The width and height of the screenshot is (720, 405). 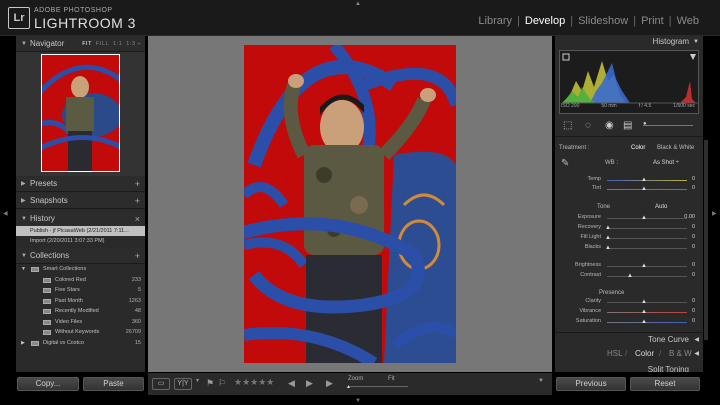 What do you see at coordinates (706, 240) in the screenshot?
I see `right-panel-scrollbar` at bounding box center [706, 240].